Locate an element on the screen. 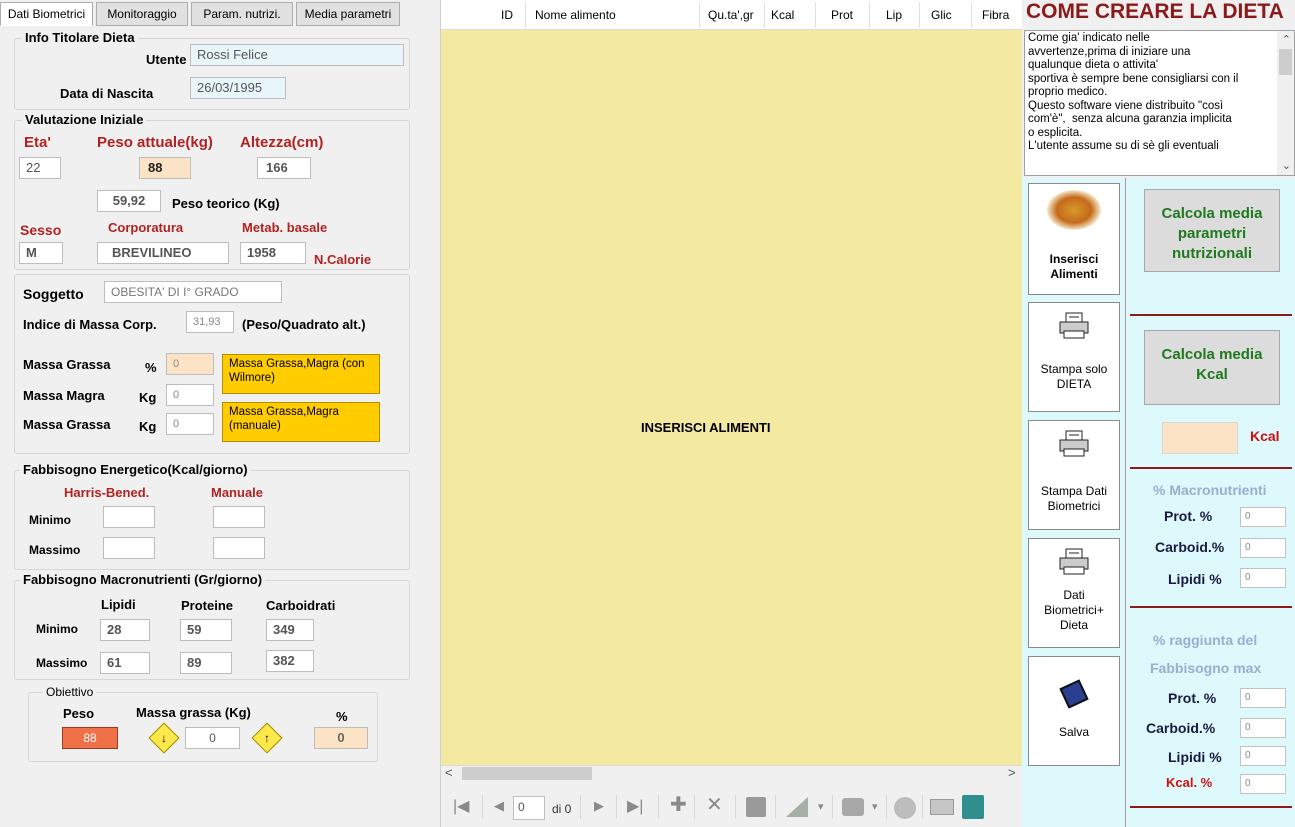  lipidi-min-field: 28 is located at coordinates (125, 630).